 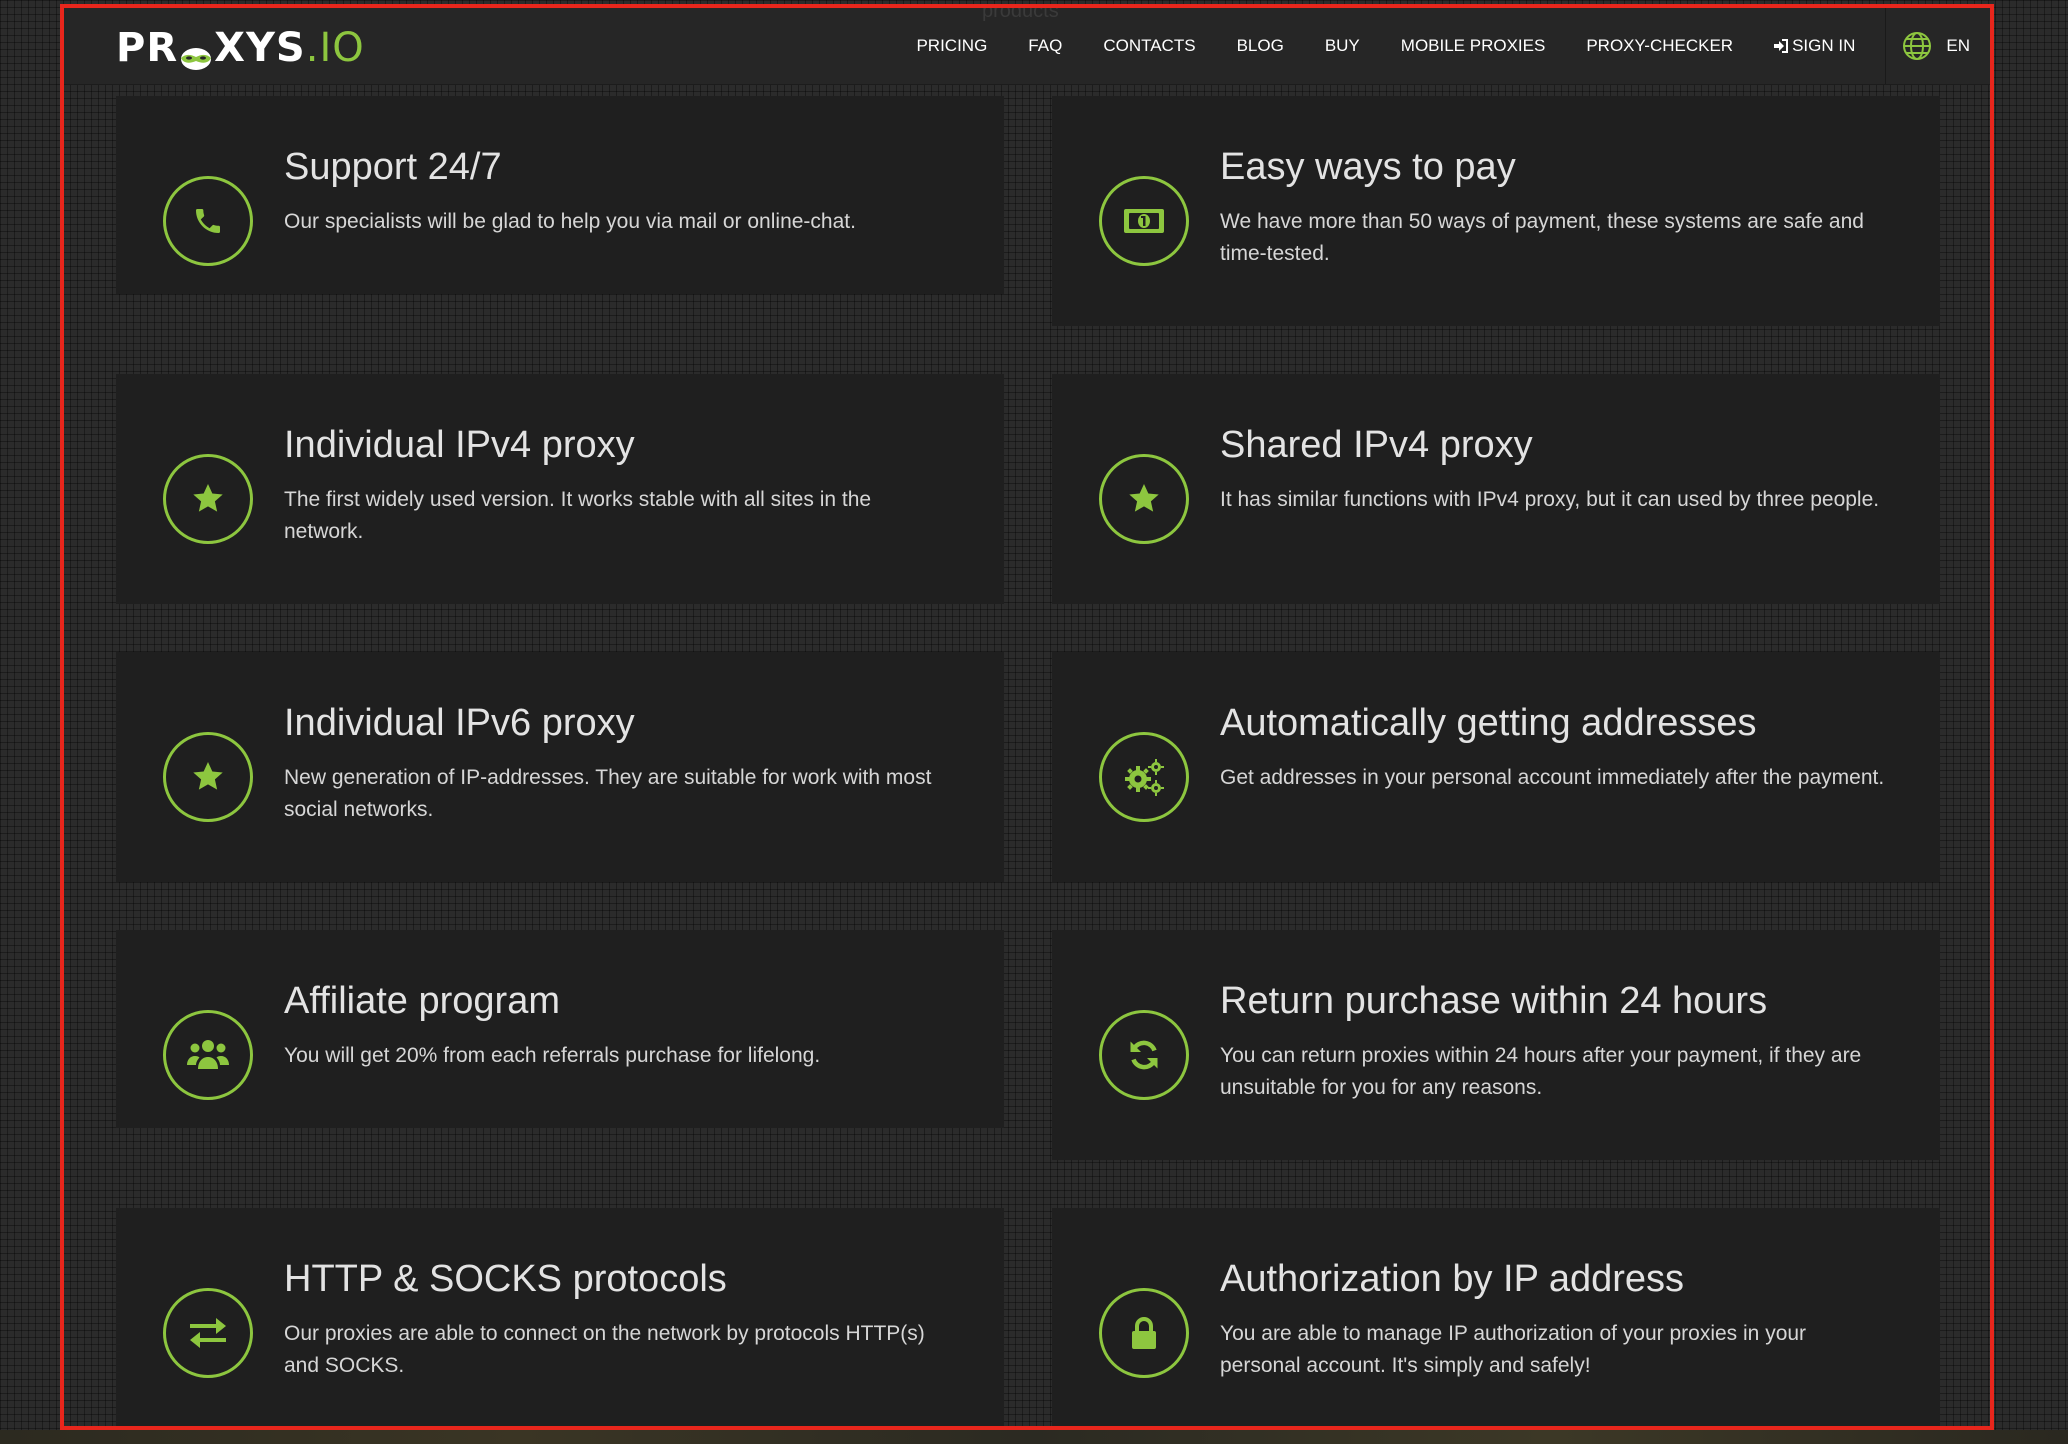 I want to click on page-bottom-strip, so click(x=1034, y=1437).